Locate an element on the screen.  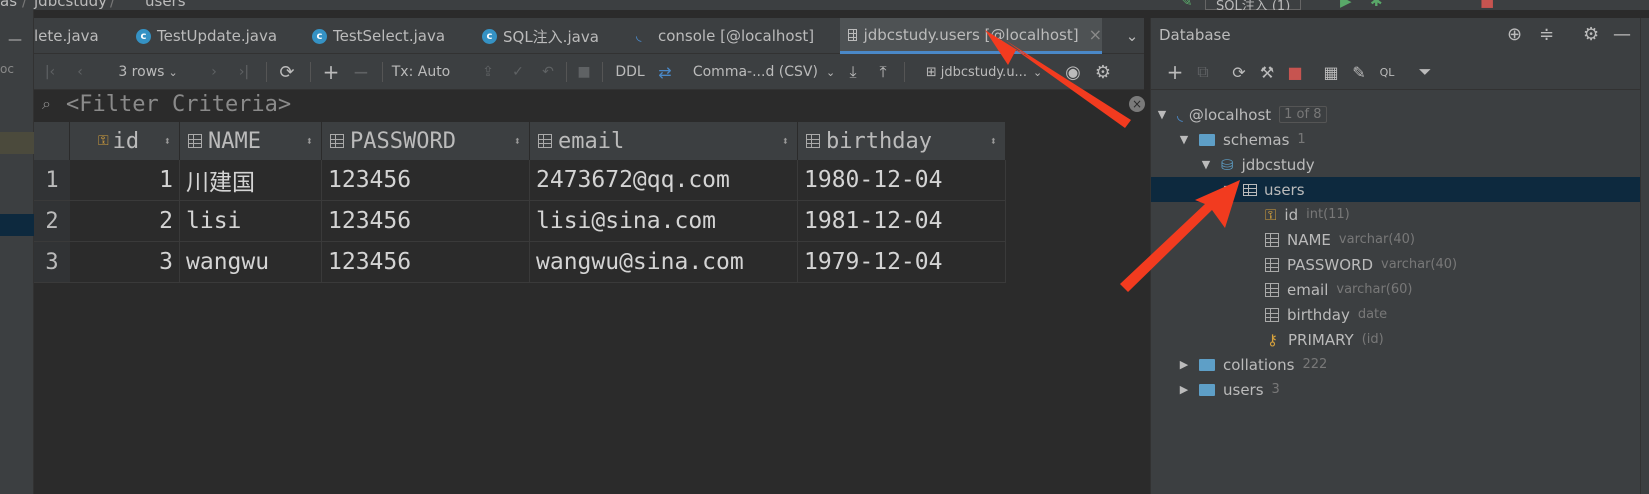
cell-id: 1 is located at coordinates (125, 180).